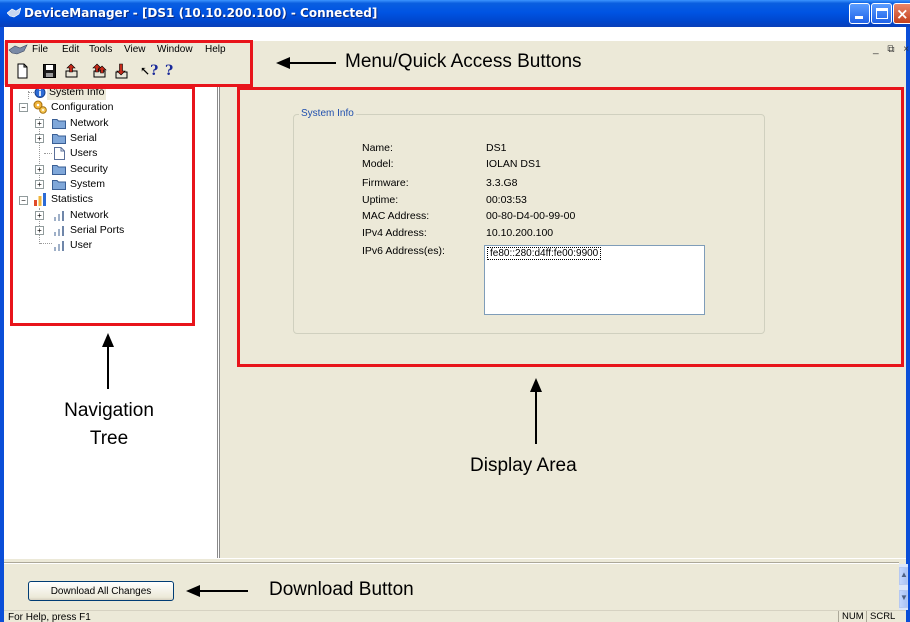 The height and width of the screenshot is (622, 910). I want to click on app-icon, so click(14, 12).